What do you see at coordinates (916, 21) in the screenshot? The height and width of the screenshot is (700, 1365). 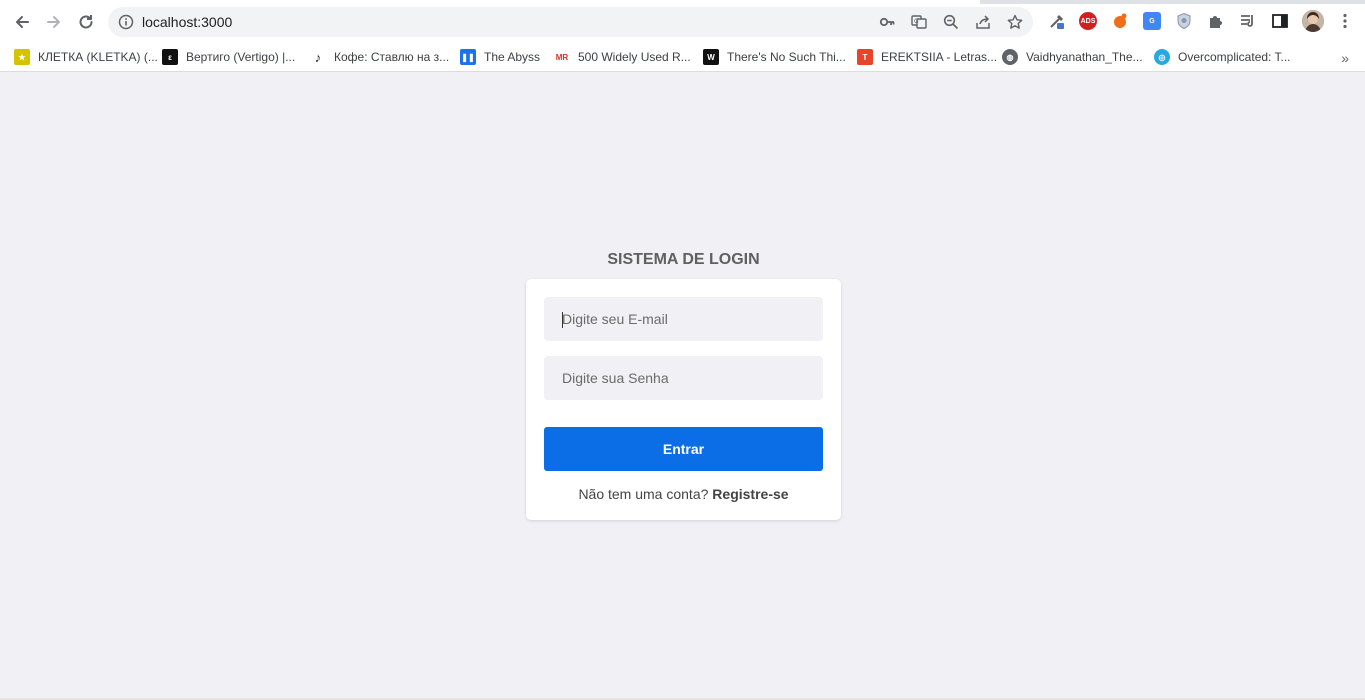 I see `svg-text: G` at bounding box center [916, 21].